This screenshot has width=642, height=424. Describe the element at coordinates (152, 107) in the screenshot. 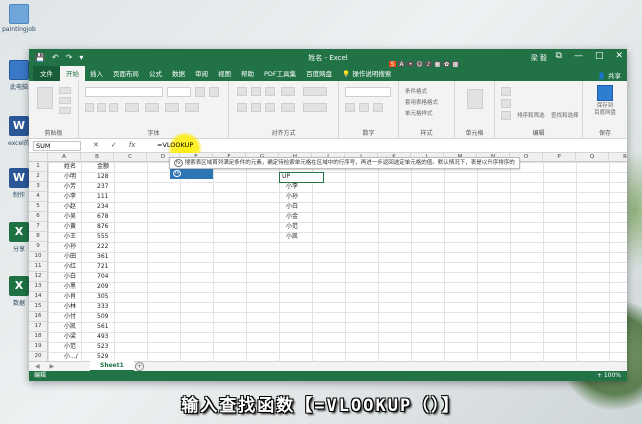

I see `fill-color-icon` at that location.